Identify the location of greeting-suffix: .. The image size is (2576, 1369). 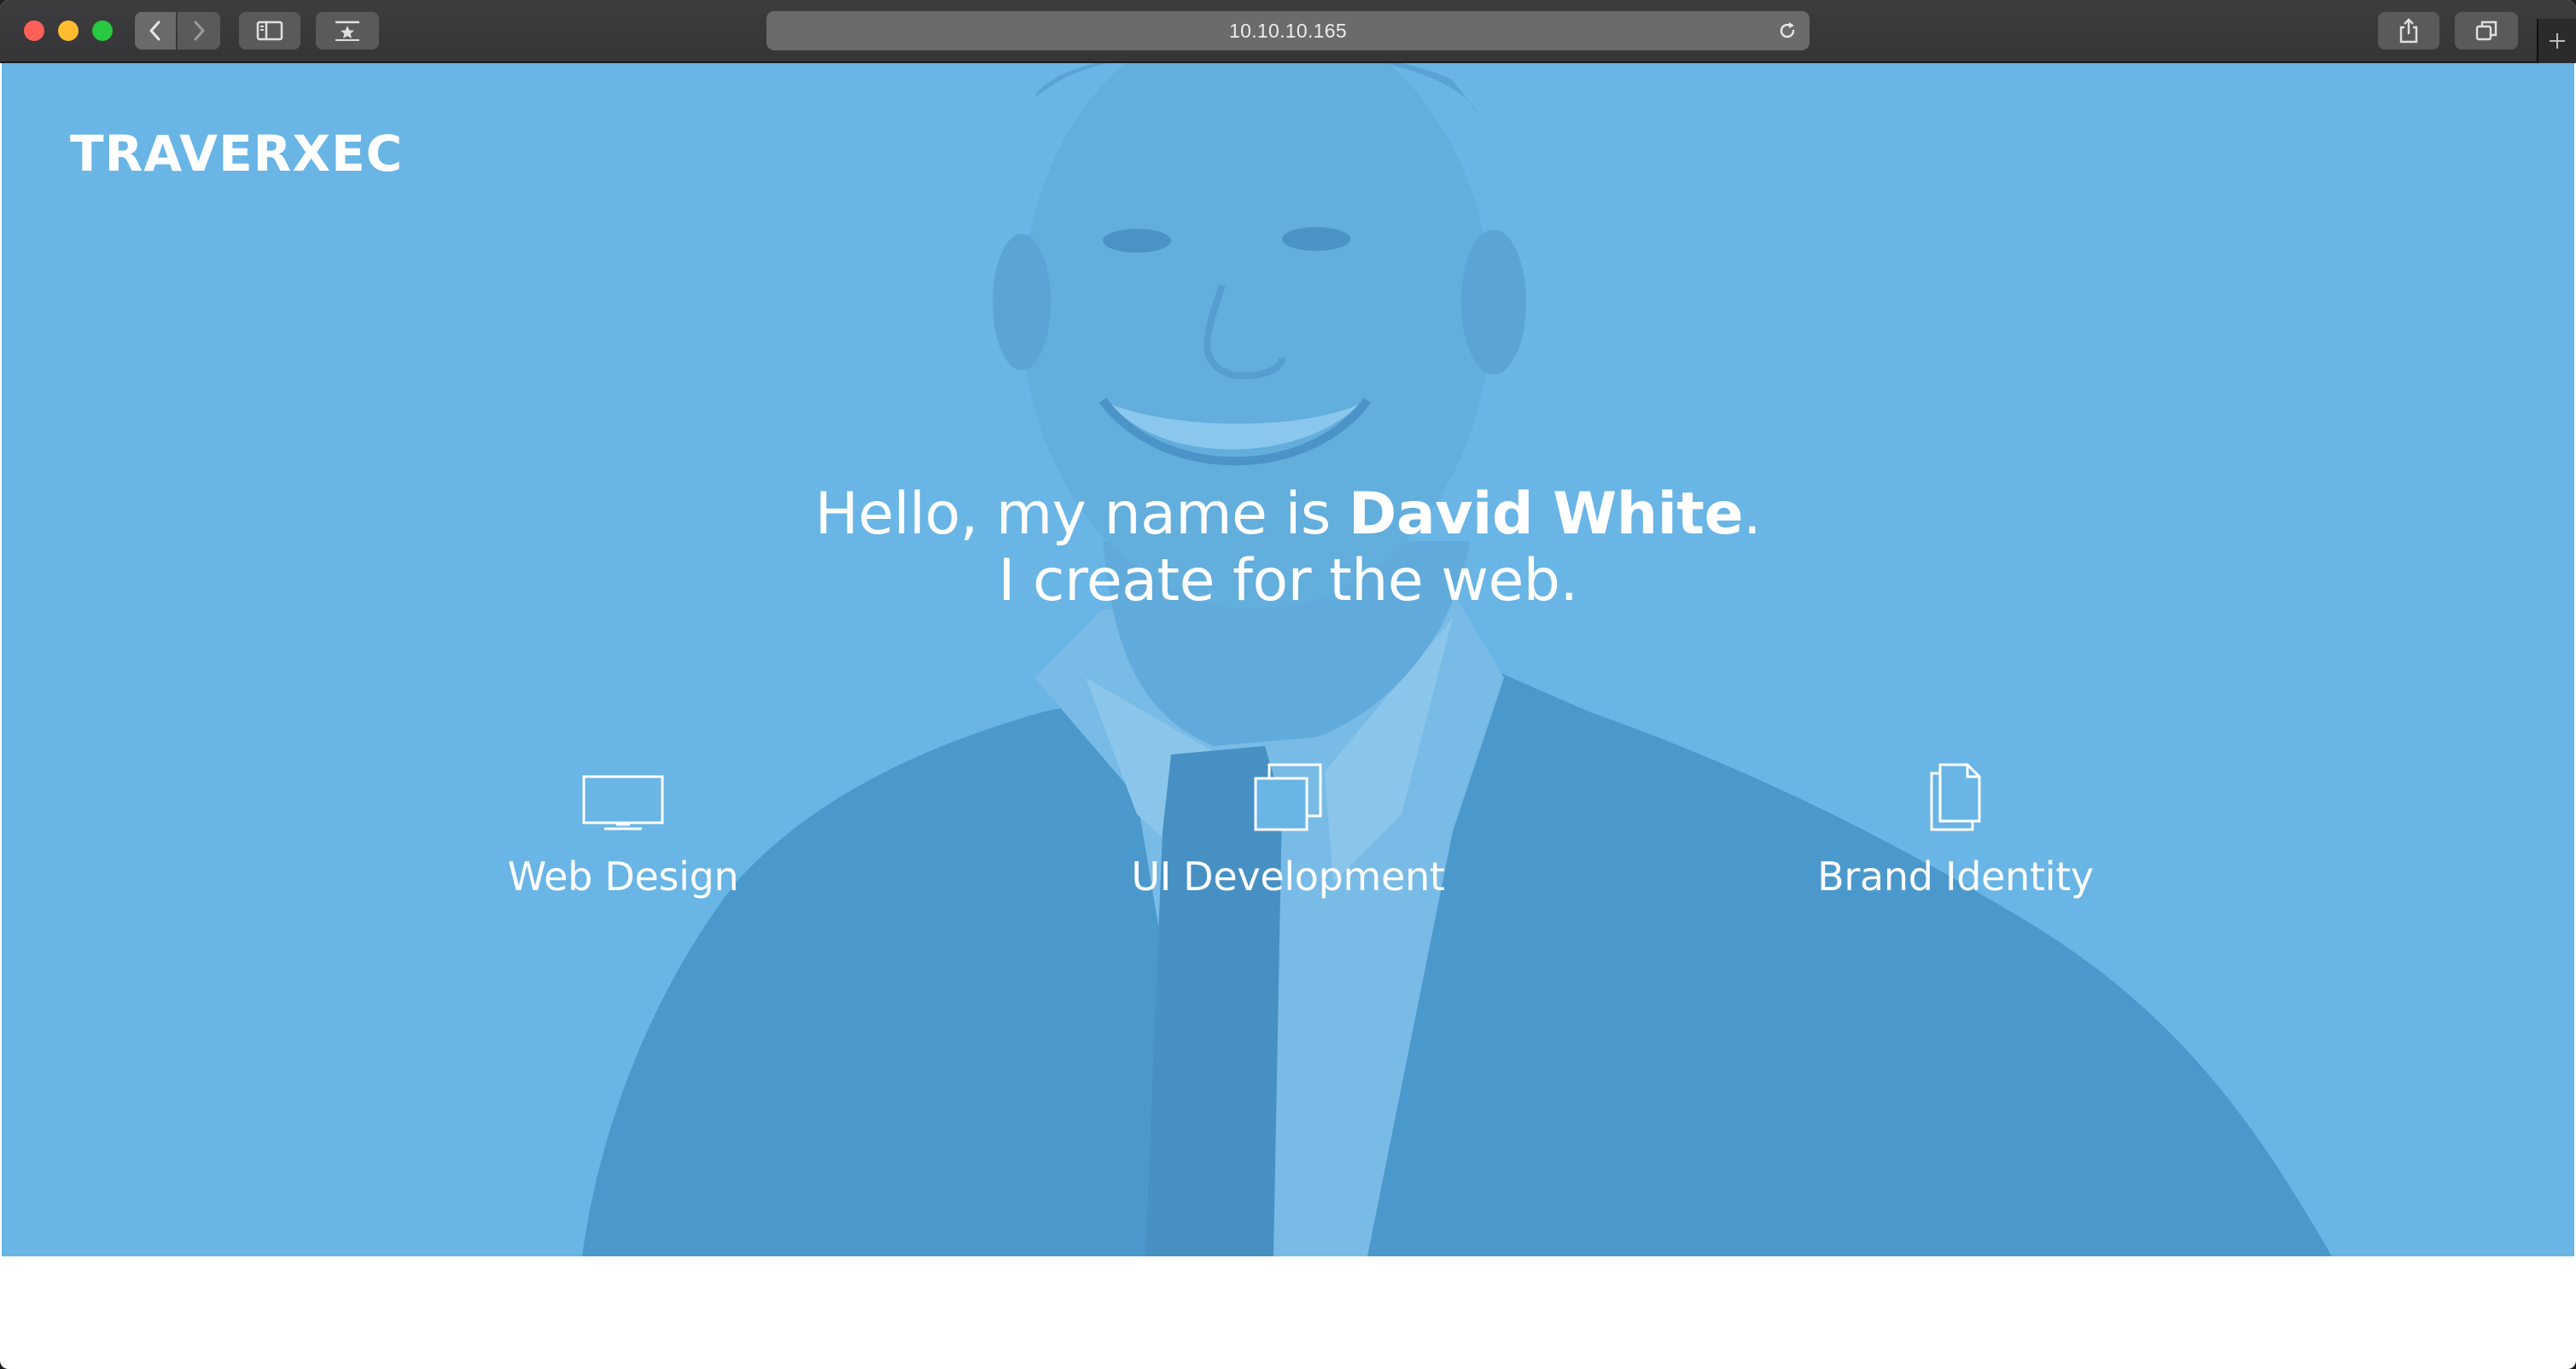
(1752, 514).